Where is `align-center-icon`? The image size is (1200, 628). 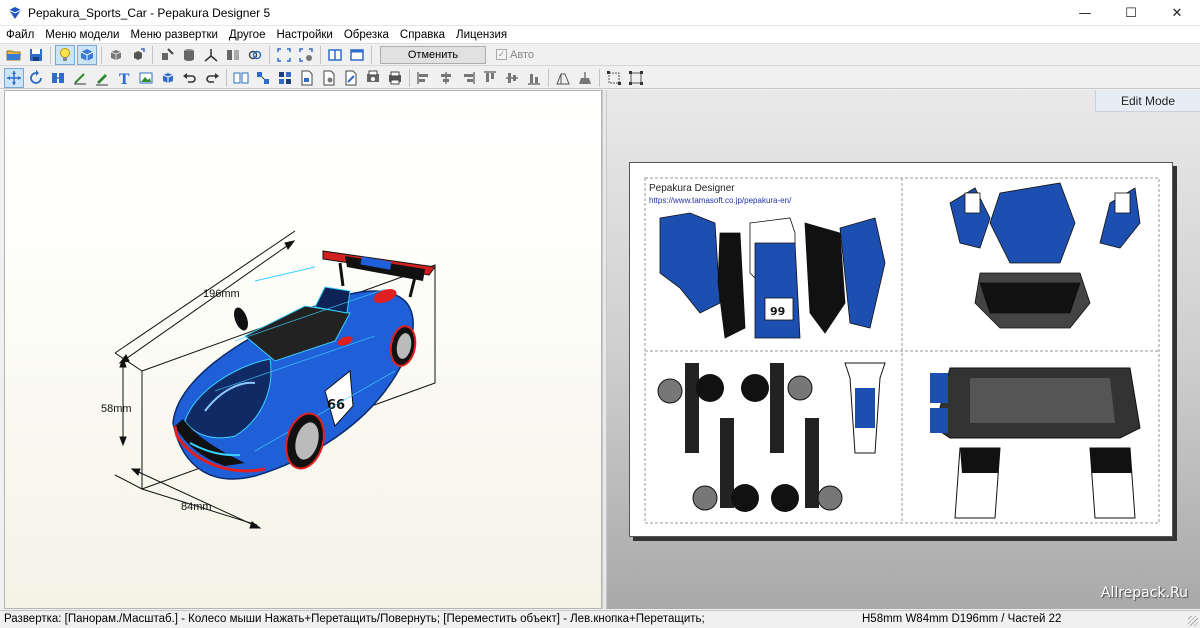 align-center-icon is located at coordinates (446, 77).